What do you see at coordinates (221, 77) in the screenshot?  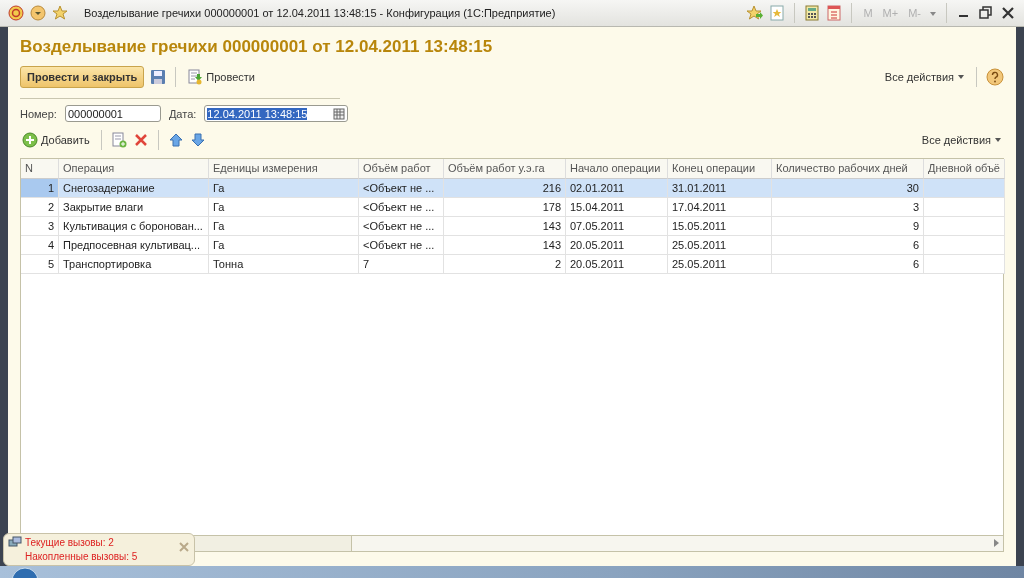 I see `post-button: Провести` at bounding box center [221, 77].